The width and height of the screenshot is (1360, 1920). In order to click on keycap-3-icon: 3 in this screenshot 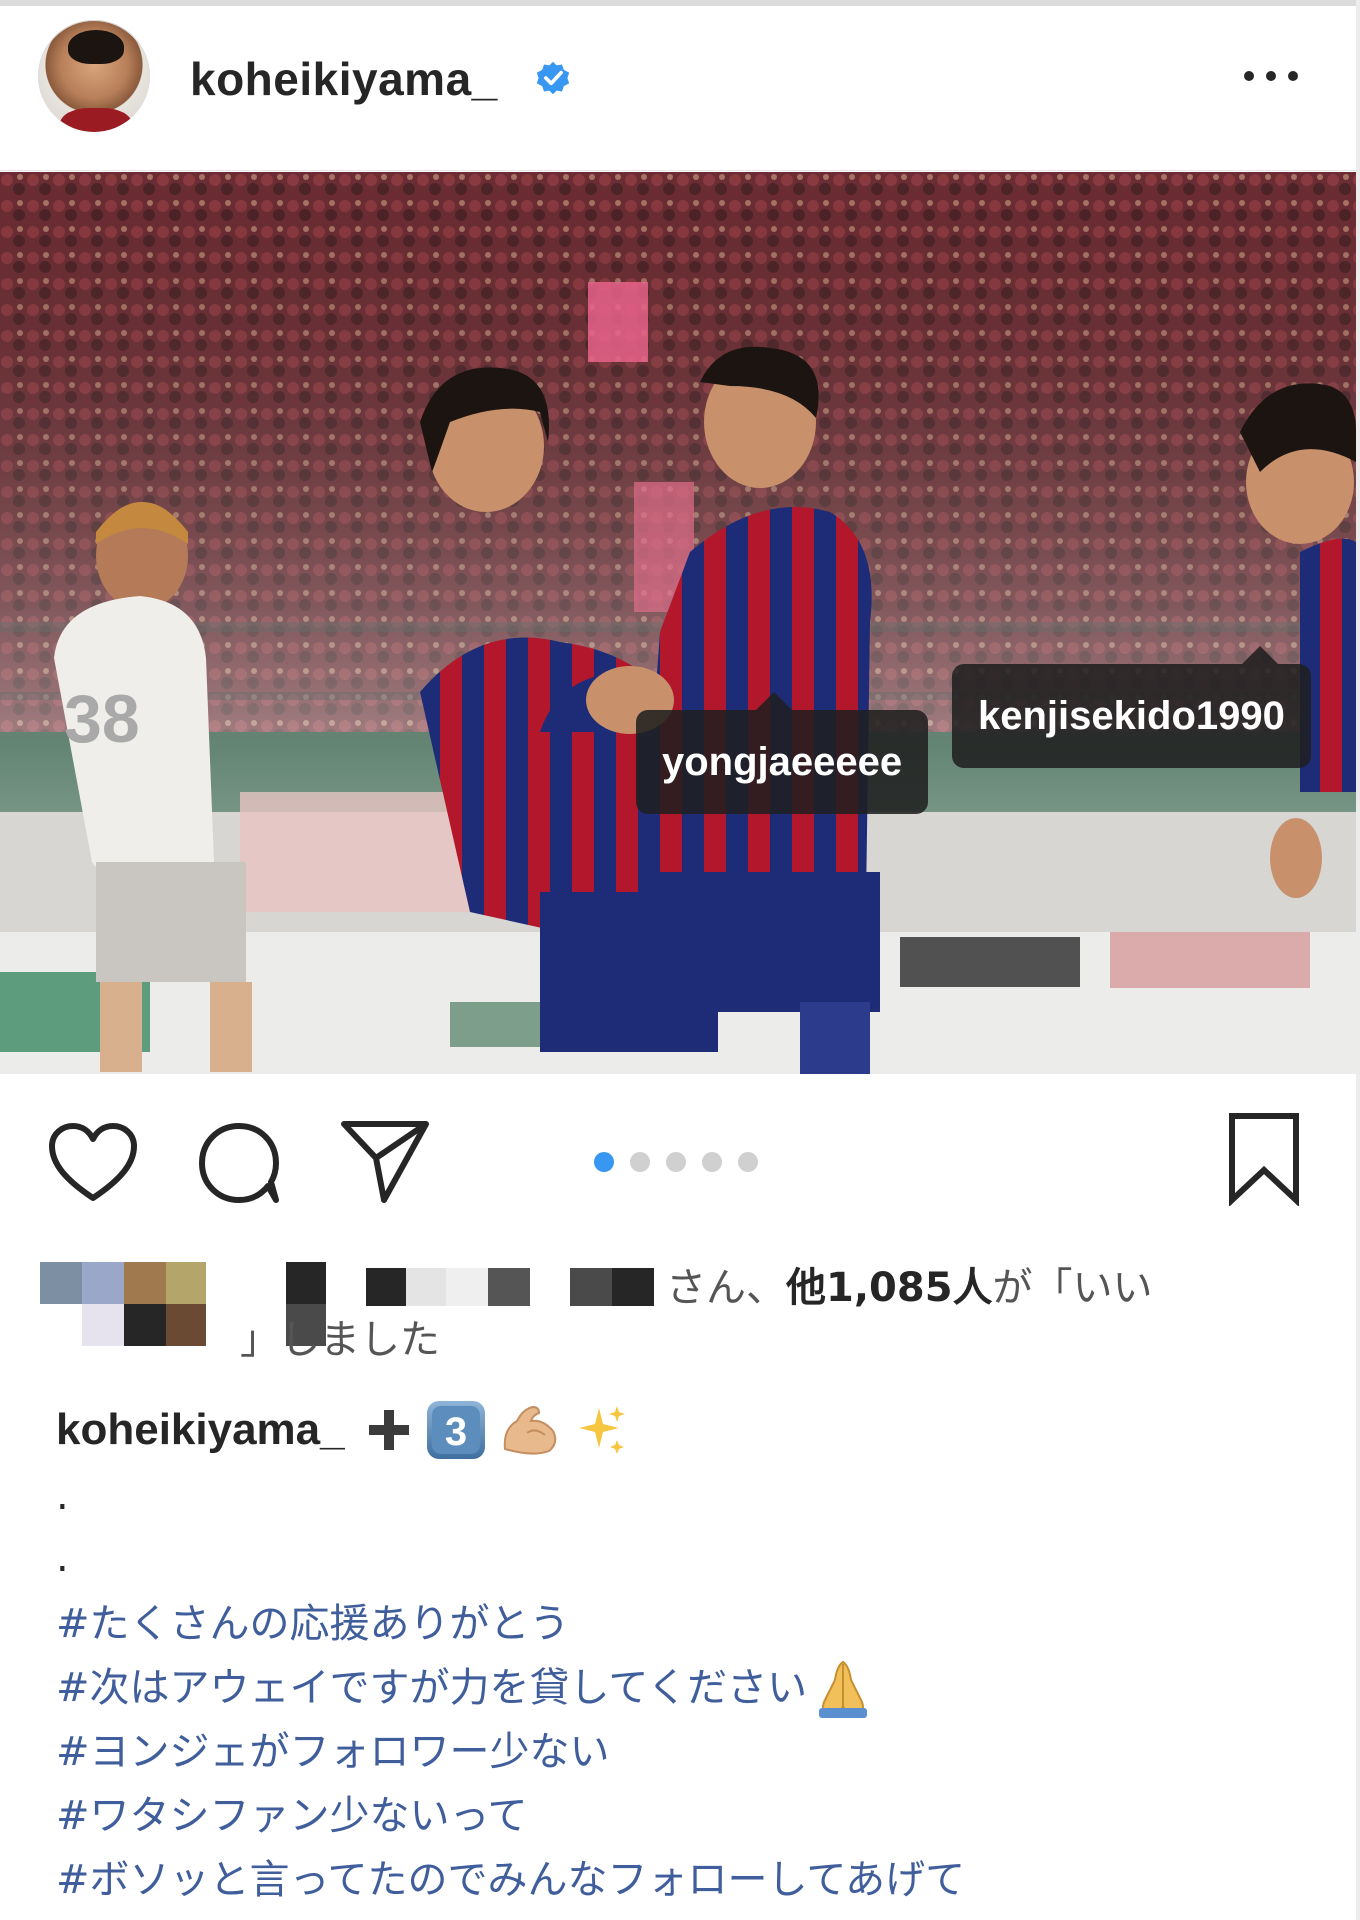, I will do `click(455, 1430)`.